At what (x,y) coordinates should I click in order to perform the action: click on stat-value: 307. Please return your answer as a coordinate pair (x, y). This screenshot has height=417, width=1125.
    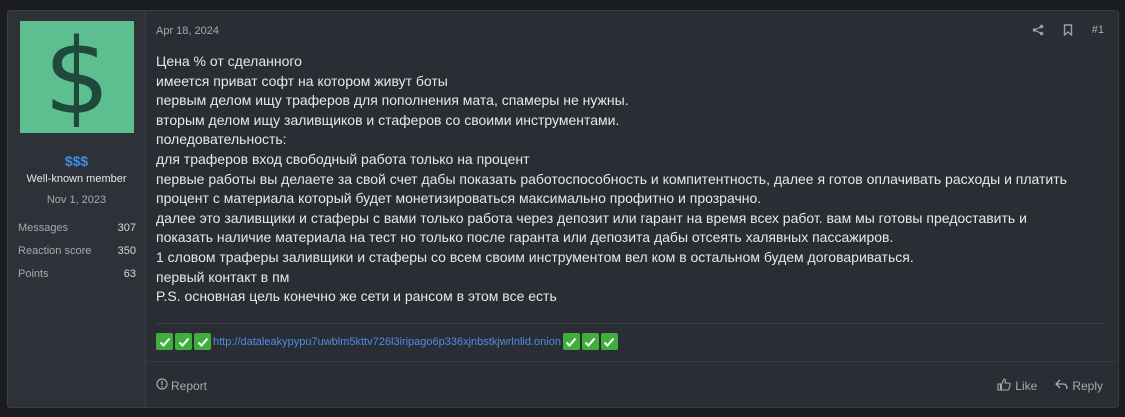
    Looking at the image, I should click on (126, 227).